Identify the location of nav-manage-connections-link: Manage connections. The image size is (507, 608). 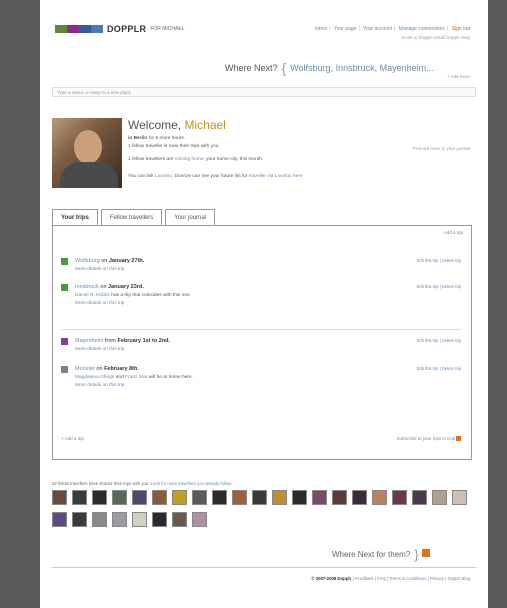
(422, 29).